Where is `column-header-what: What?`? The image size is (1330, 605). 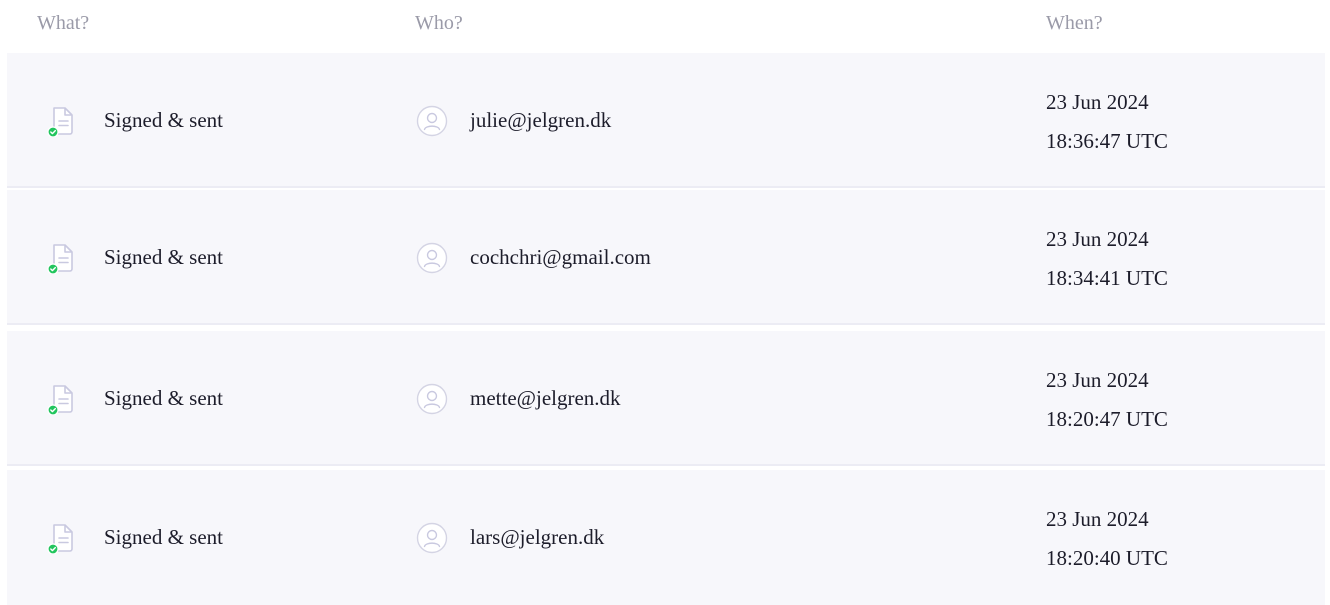 column-header-what: What? is located at coordinates (63, 23).